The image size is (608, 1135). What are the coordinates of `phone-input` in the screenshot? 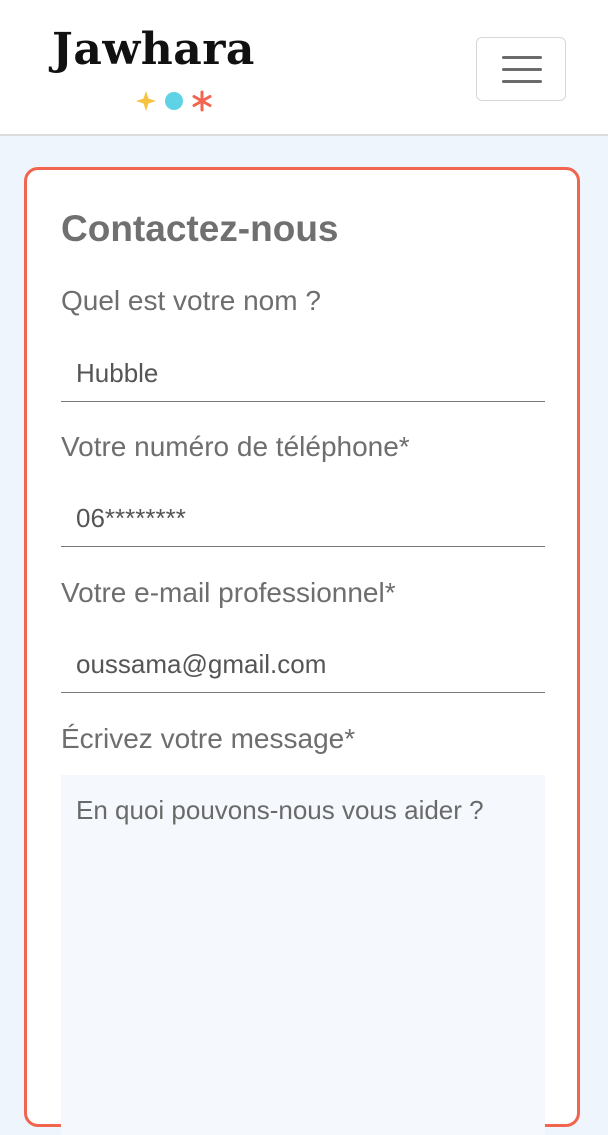 It's located at (303, 519).